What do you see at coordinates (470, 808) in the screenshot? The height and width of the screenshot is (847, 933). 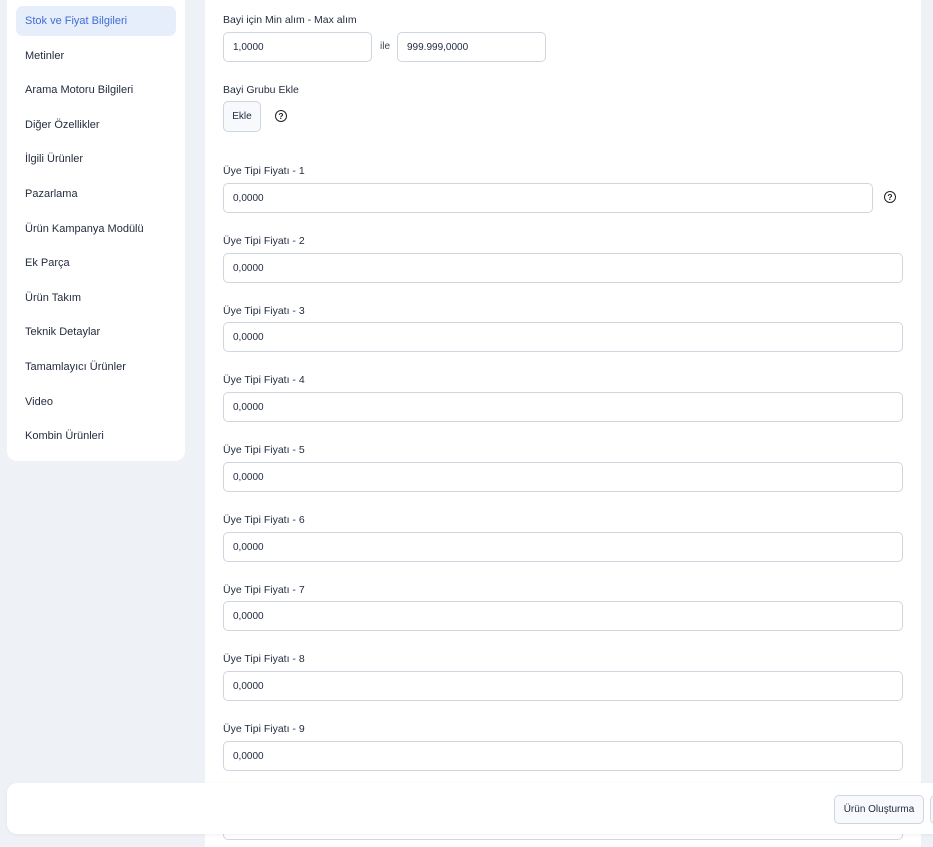 I see `bottom-action-bar: Ürün Oluşturma` at bounding box center [470, 808].